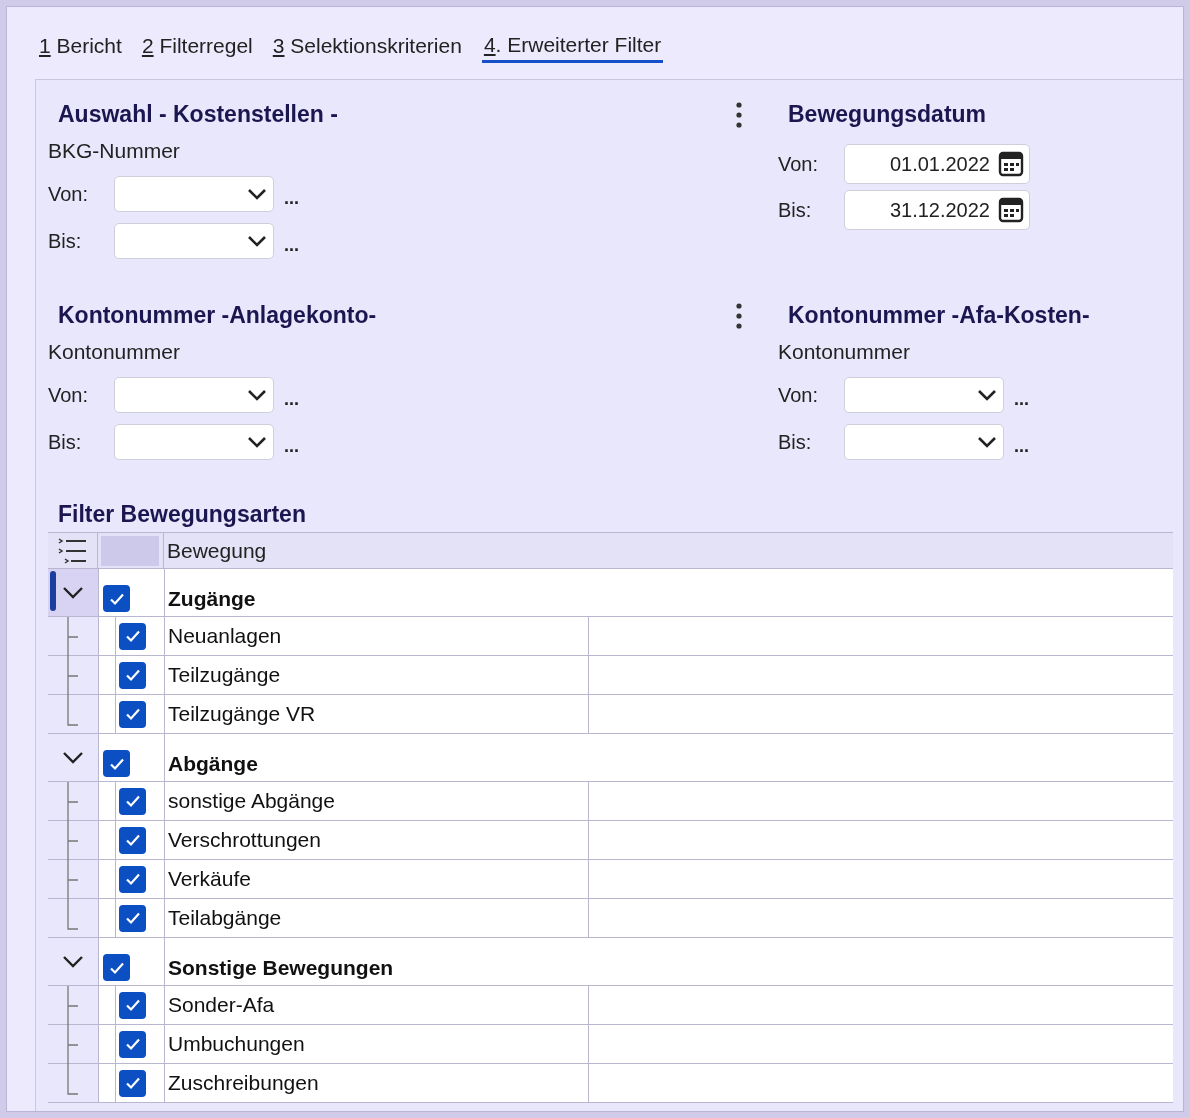 The width and height of the screenshot is (1190, 1118). What do you see at coordinates (72, 550) in the screenshot?
I see `tree-list-icon` at bounding box center [72, 550].